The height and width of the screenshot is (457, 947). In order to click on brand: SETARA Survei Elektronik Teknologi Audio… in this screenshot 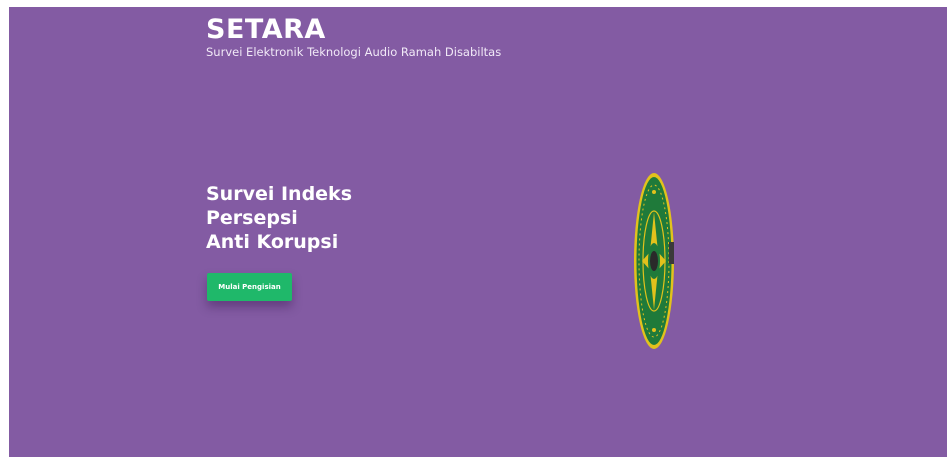, I will do `click(353, 37)`.